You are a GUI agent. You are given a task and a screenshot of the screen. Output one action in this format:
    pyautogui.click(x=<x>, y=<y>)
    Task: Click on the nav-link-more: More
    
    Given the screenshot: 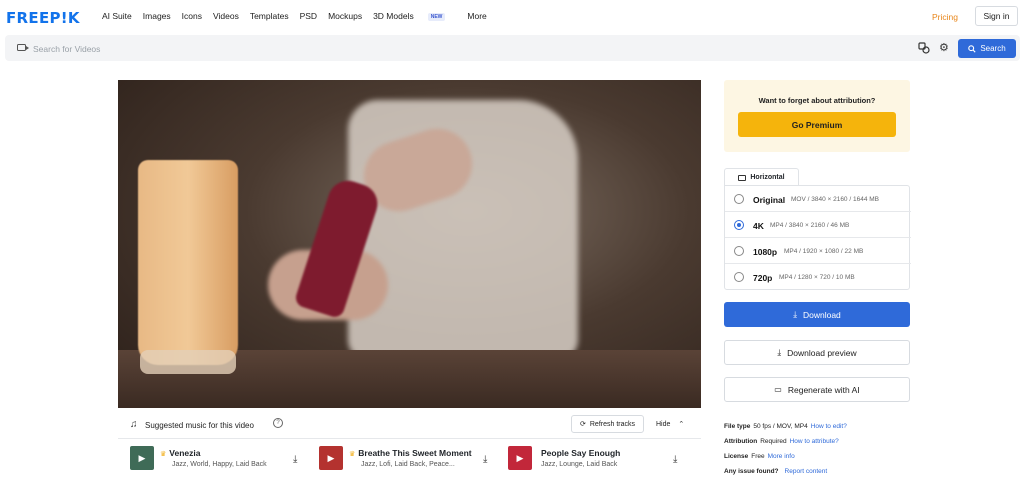 What is the action you would take?
    pyautogui.click(x=476, y=16)
    